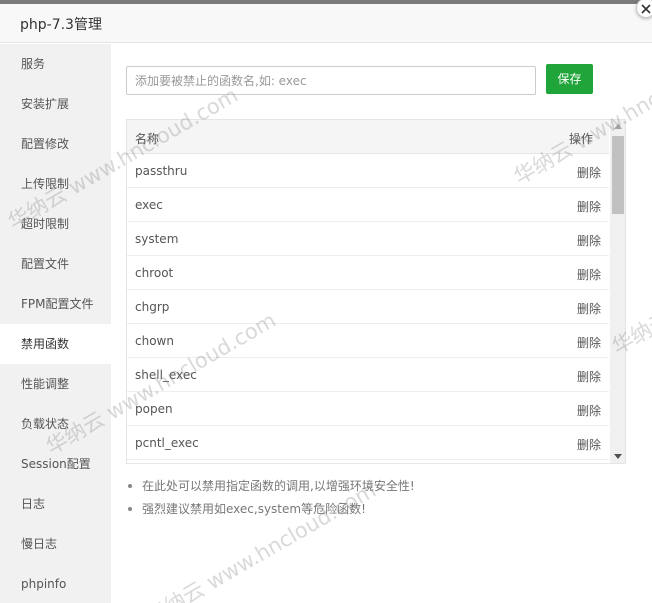 The width and height of the screenshot is (652, 603). What do you see at coordinates (61, 25) in the screenshot?
I see `window-title: php-7.3管理` at bounding box center [61, 25].